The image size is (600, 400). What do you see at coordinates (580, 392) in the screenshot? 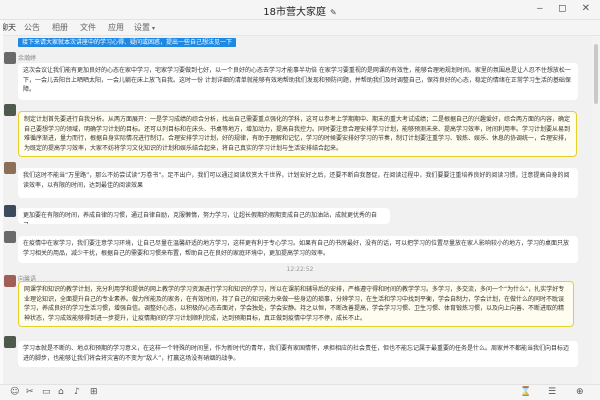
I see `add-icon: ⊕` at bounding box center [580, 392].